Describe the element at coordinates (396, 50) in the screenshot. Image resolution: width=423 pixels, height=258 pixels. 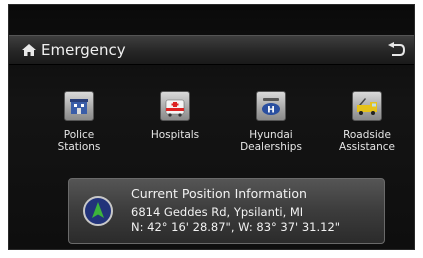
I see `back-arrow-icon` at that location.